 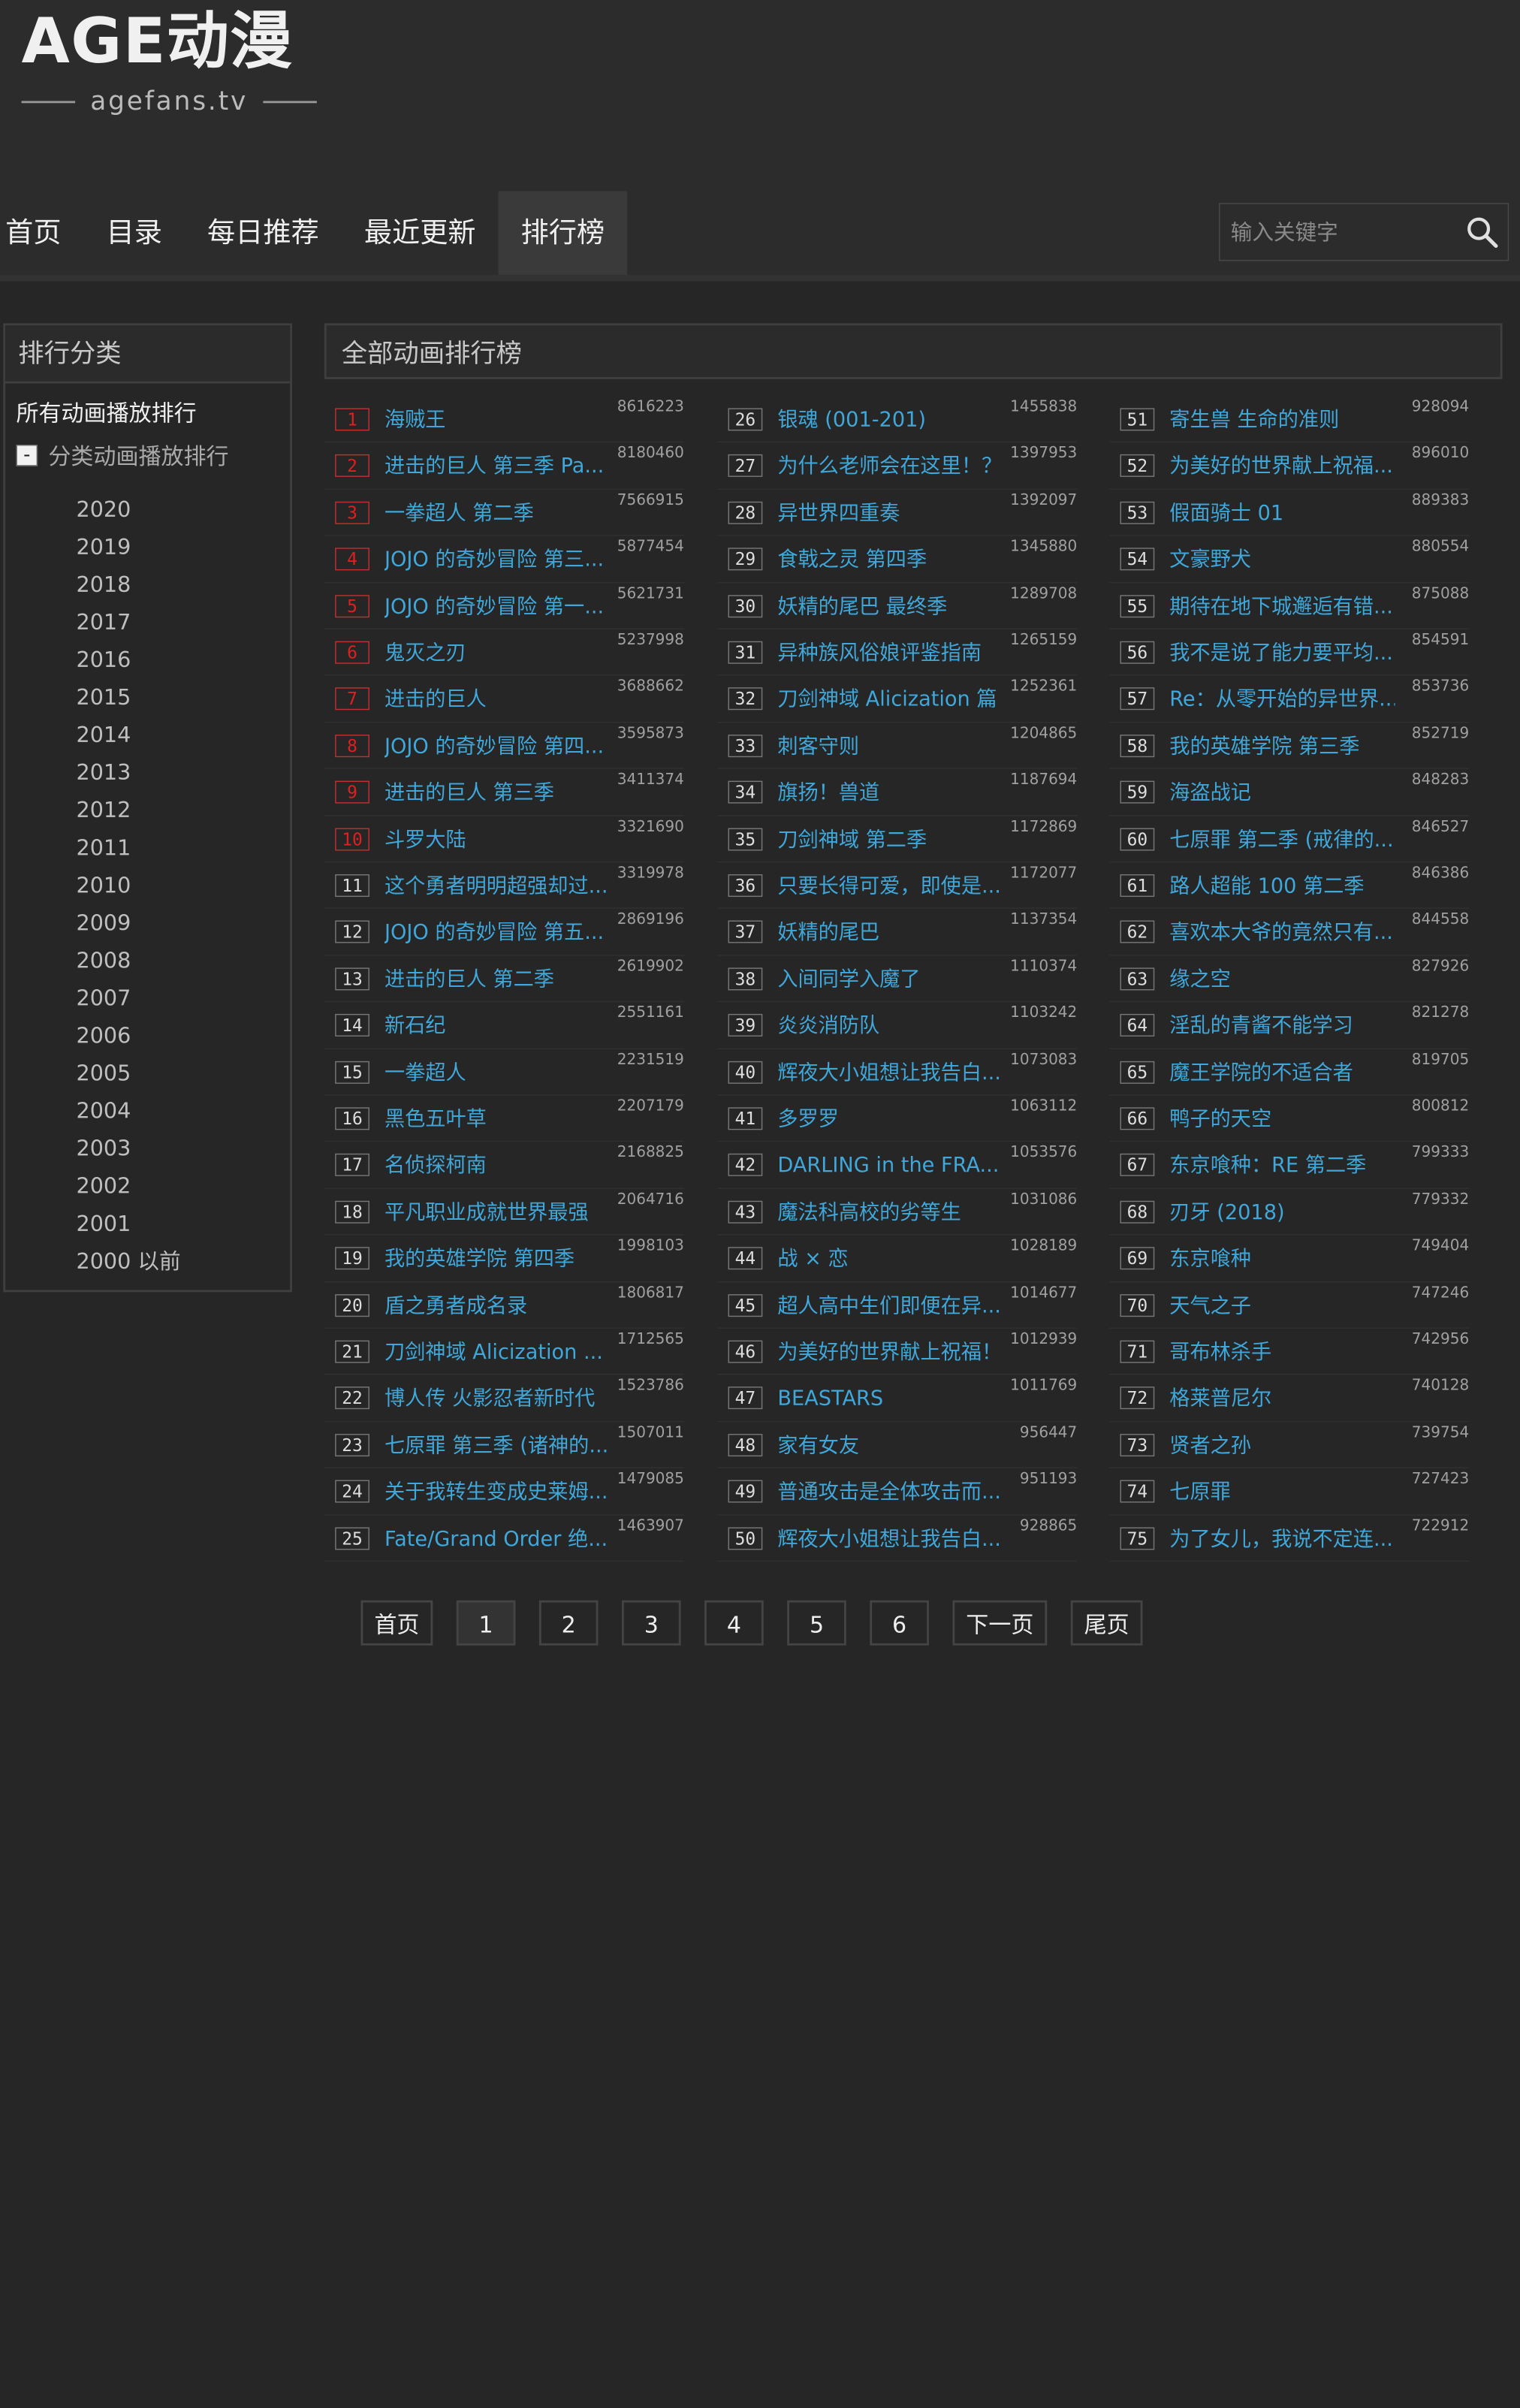 I want to click on anime-title-link: 路人超能 100 第二季, so click(x=1282, y=886).